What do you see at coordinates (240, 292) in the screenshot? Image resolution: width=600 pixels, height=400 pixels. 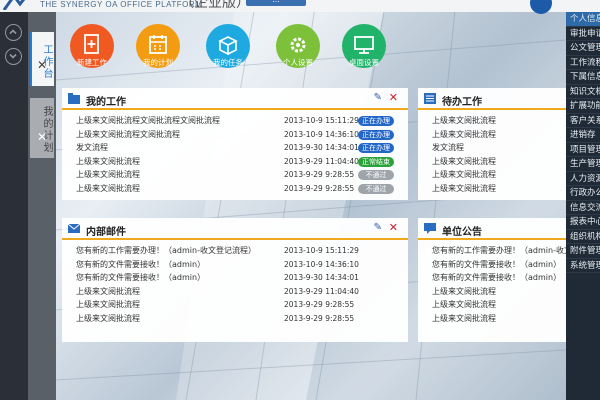 I see `table-row: 上级来文阅批流程 2013-9-29 11:04:40` at bounding box center [240, 292].